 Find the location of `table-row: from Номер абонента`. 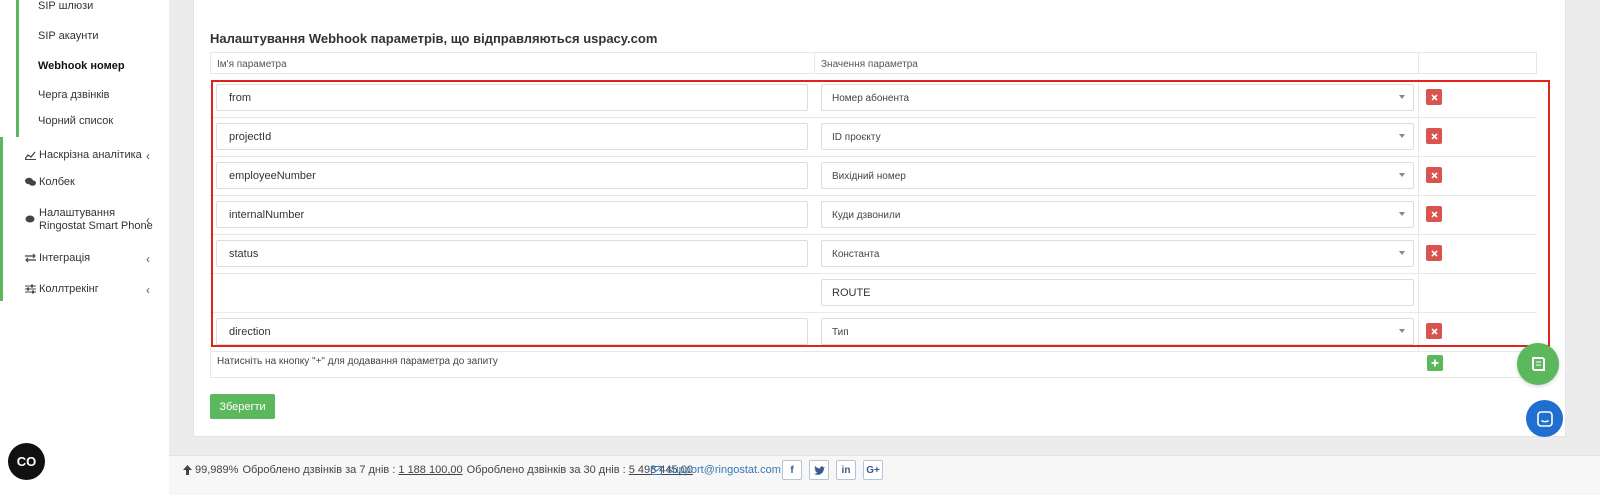

table-row: from Номер абонента is located at coordinates (873, 98).